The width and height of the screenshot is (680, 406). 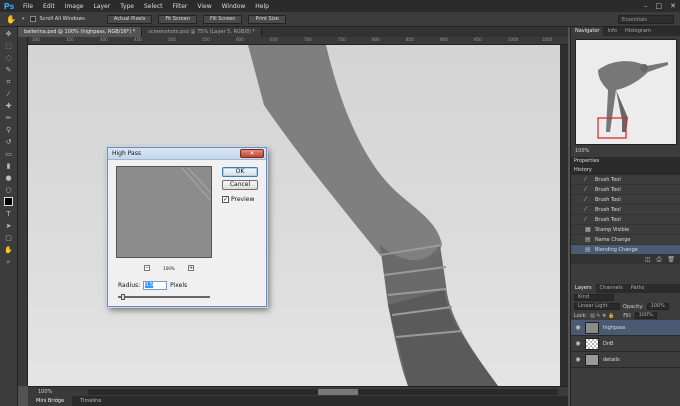 What do you see at coordinates (153, 6) in the screenshot?
I see `menu-select: Select` at bounding box center [153, 6].